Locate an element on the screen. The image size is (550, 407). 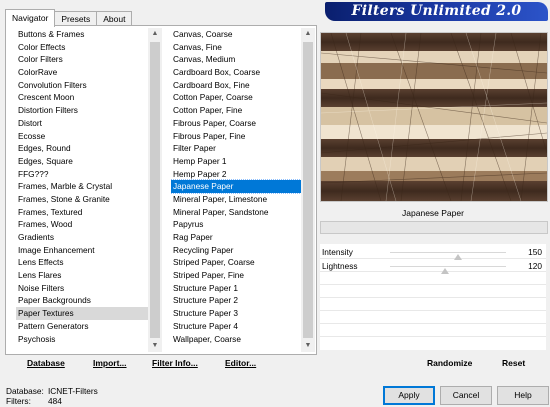
list-item: Distortion Filters is located at coordinates (82, 110).